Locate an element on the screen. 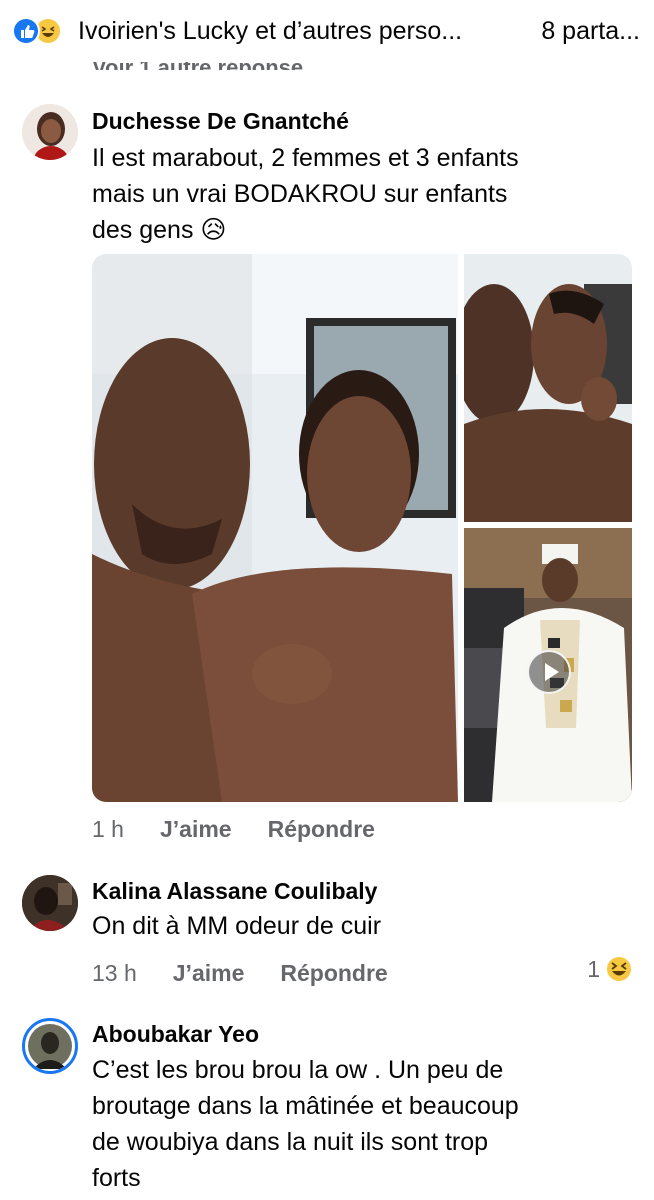 Image resolution: width=654 pixels, height=1200 pixels. comment-reaction-count: 1 is located at coordinates (610, 969).